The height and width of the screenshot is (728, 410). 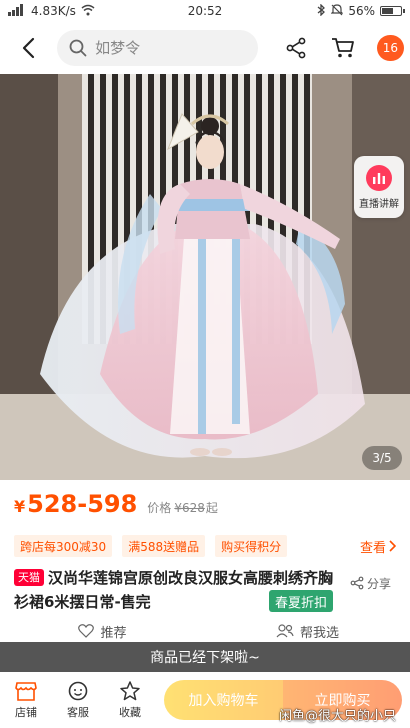 I want to click on star-icon, so click(x=130, y=690).